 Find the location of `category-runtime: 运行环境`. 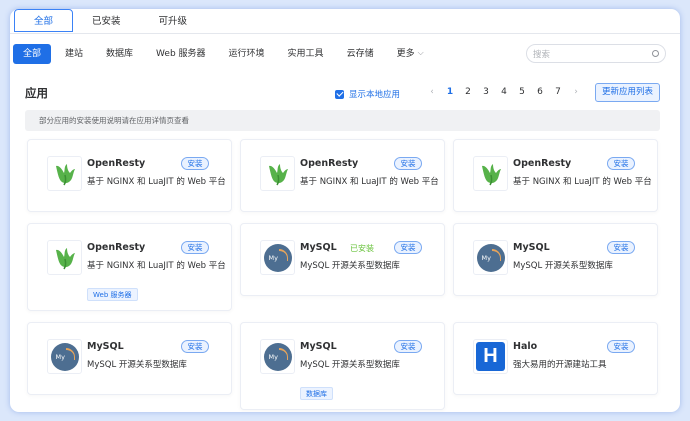

category-runtime: 运行环境 is located at coordinates (247, 54).